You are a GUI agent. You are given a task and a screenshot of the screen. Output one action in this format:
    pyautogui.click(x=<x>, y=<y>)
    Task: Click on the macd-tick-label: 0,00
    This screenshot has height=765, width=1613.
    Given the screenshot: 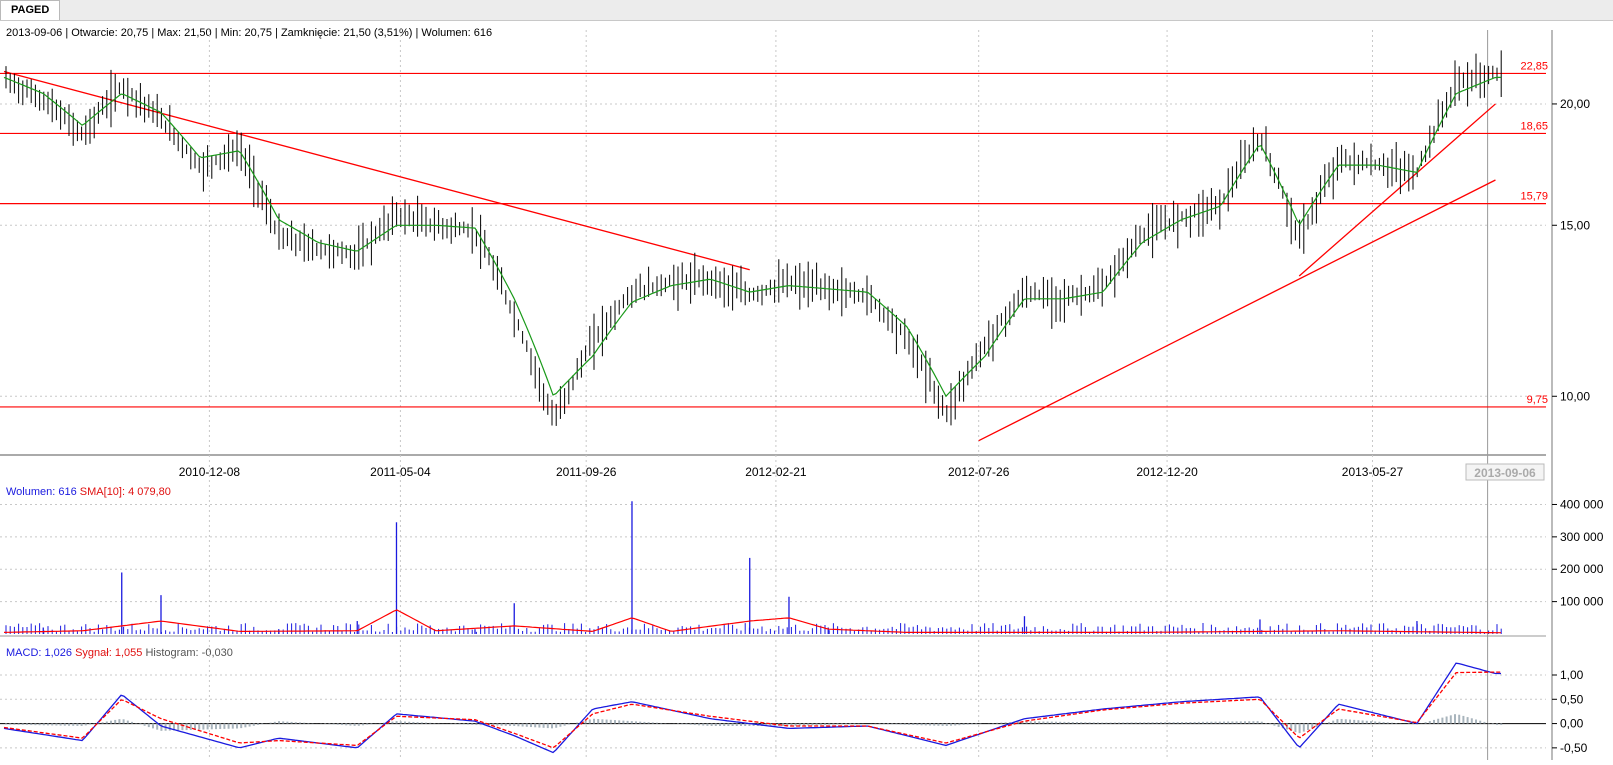 What is the action you would take?
    pyautogui.click(x=1572, y=724)
    